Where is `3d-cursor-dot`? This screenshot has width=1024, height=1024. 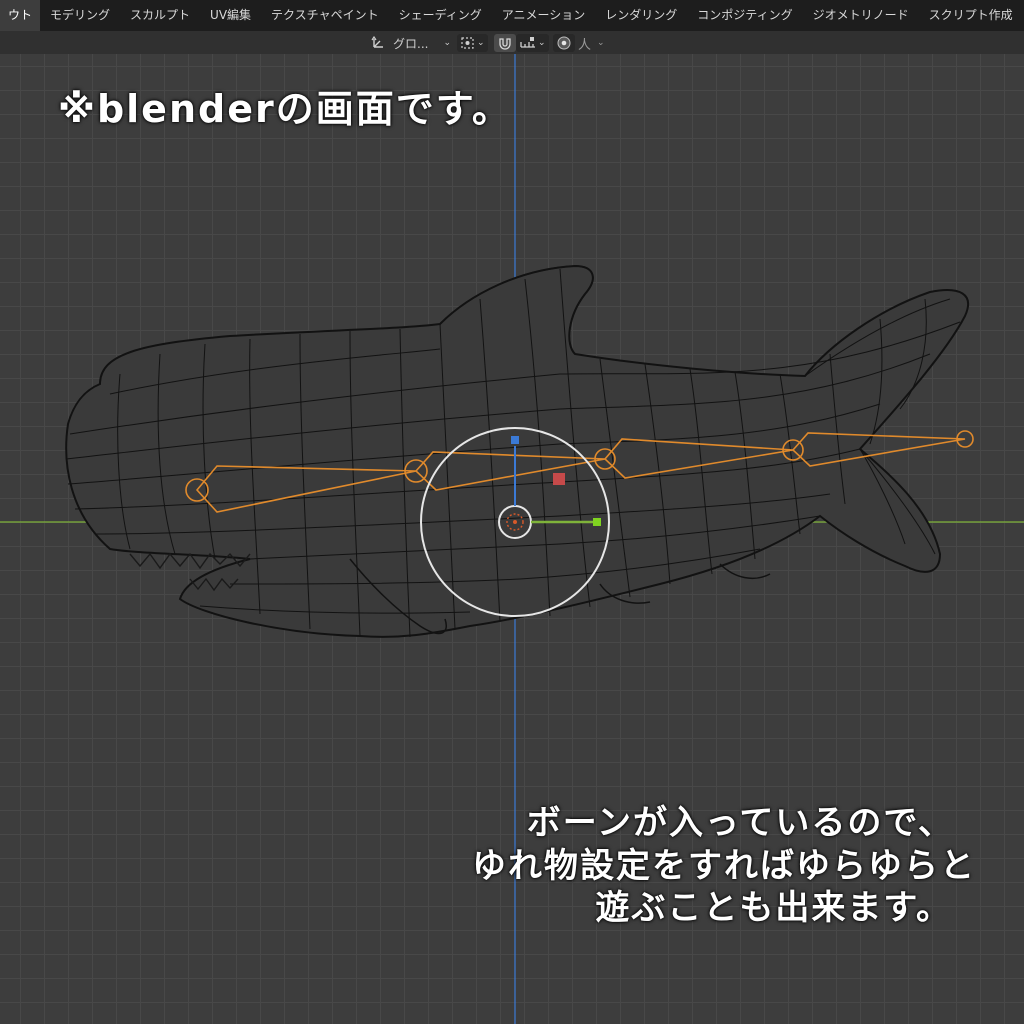
3d-cursor-dot is located at coordinates (515, 522).